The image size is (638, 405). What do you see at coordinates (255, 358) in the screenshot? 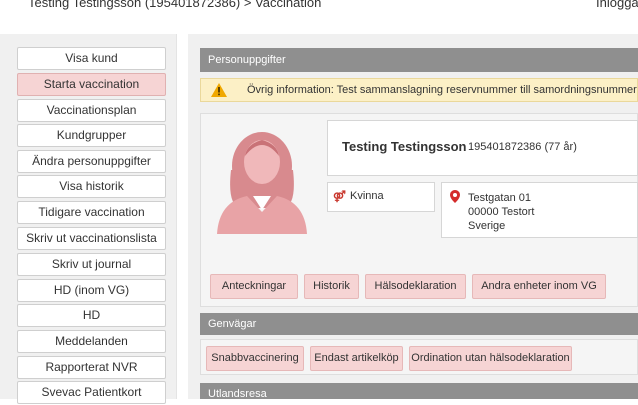
I see `snabbvaccinering-button: Snabbvaccinering` at bounding box center [255, 358].